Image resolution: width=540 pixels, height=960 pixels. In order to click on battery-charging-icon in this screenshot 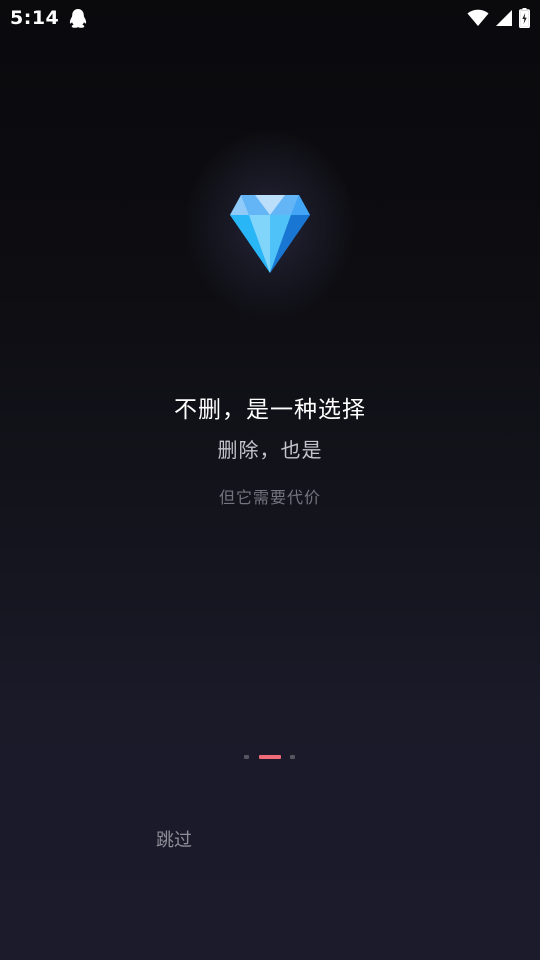, I will do `click(524, 18)`.